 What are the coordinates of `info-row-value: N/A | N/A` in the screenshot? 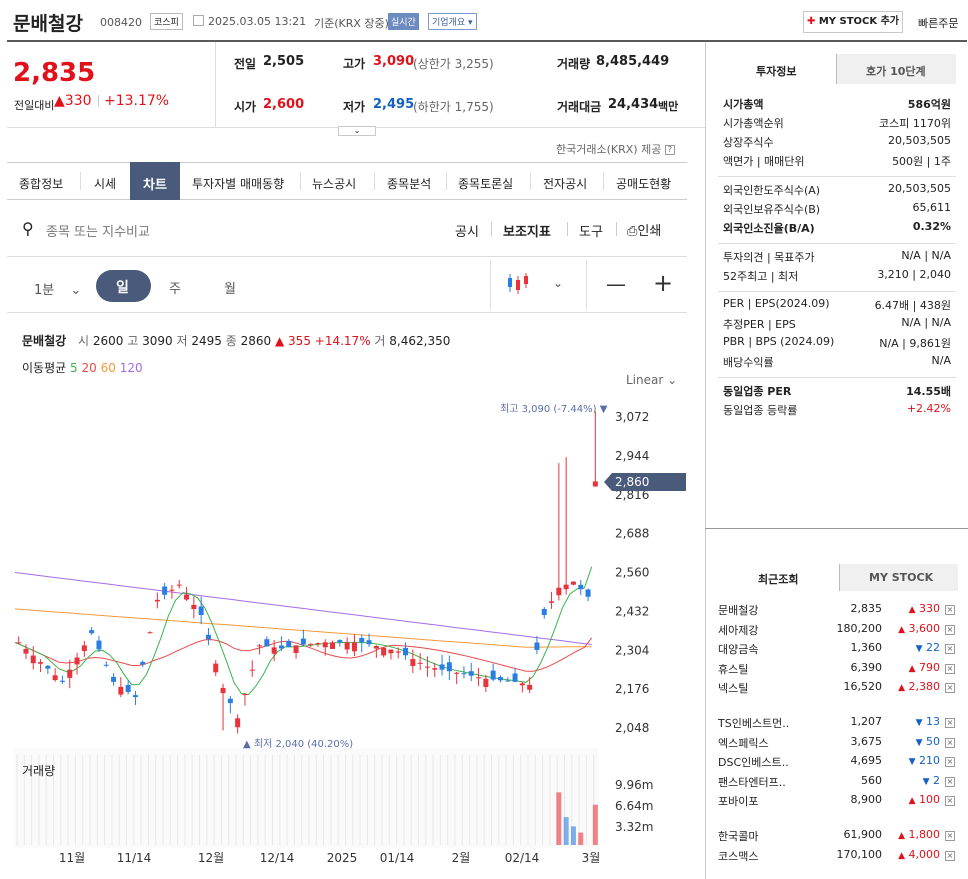 It's located at (926, 255).